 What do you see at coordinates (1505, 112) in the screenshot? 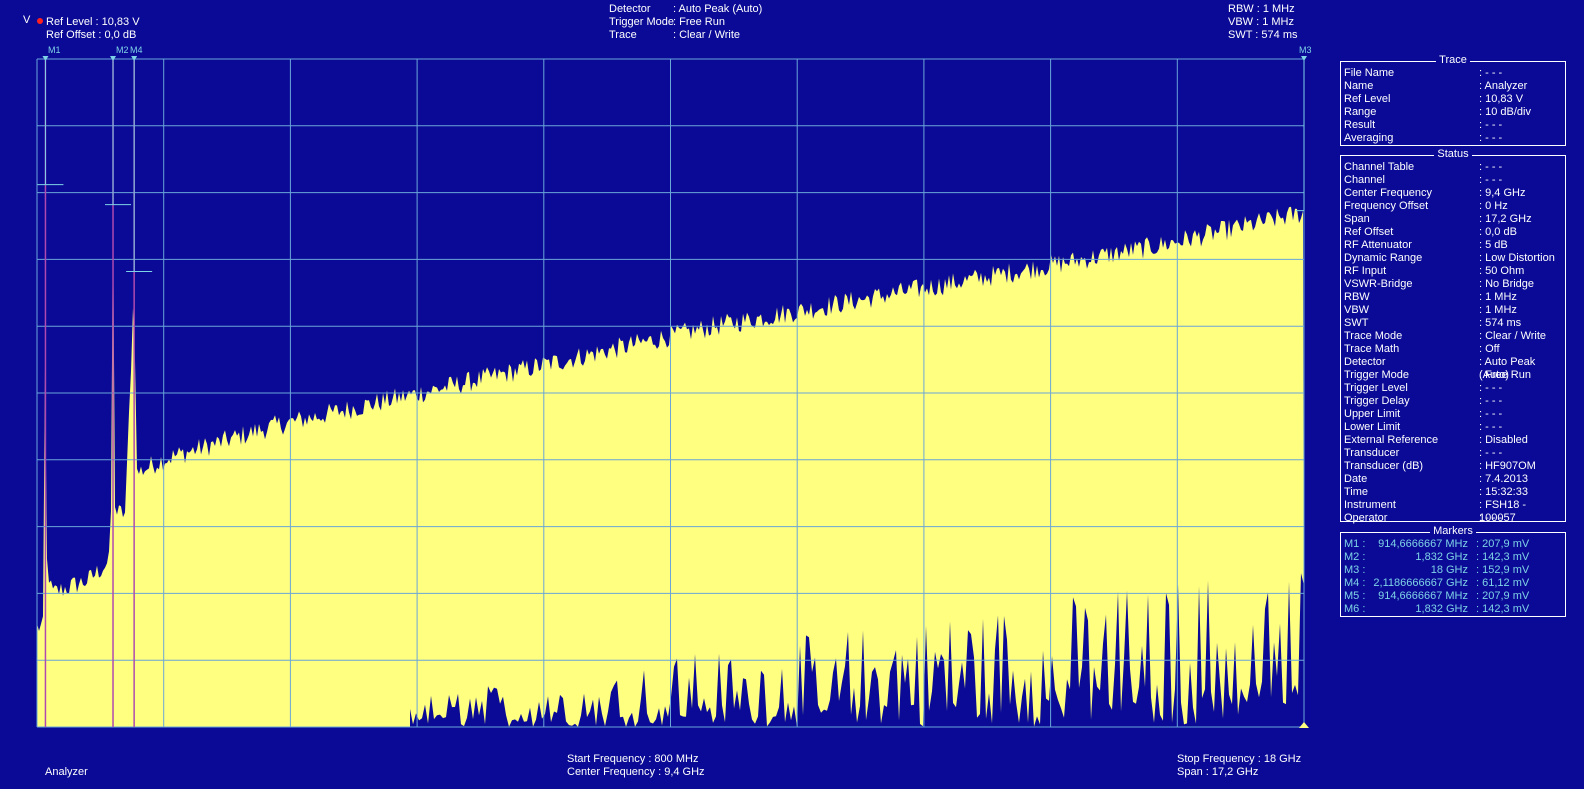
I see `trace-panel-value: : 10 dB/div` at bounding box center [1505, 112].